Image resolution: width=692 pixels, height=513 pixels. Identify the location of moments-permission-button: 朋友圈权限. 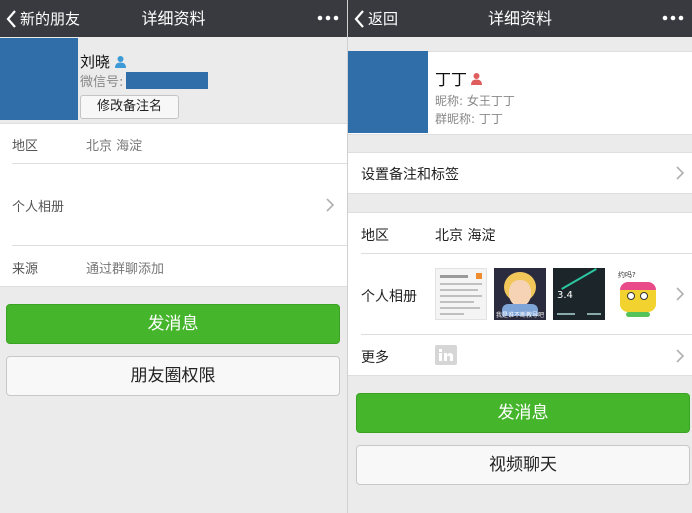
(173, 376).